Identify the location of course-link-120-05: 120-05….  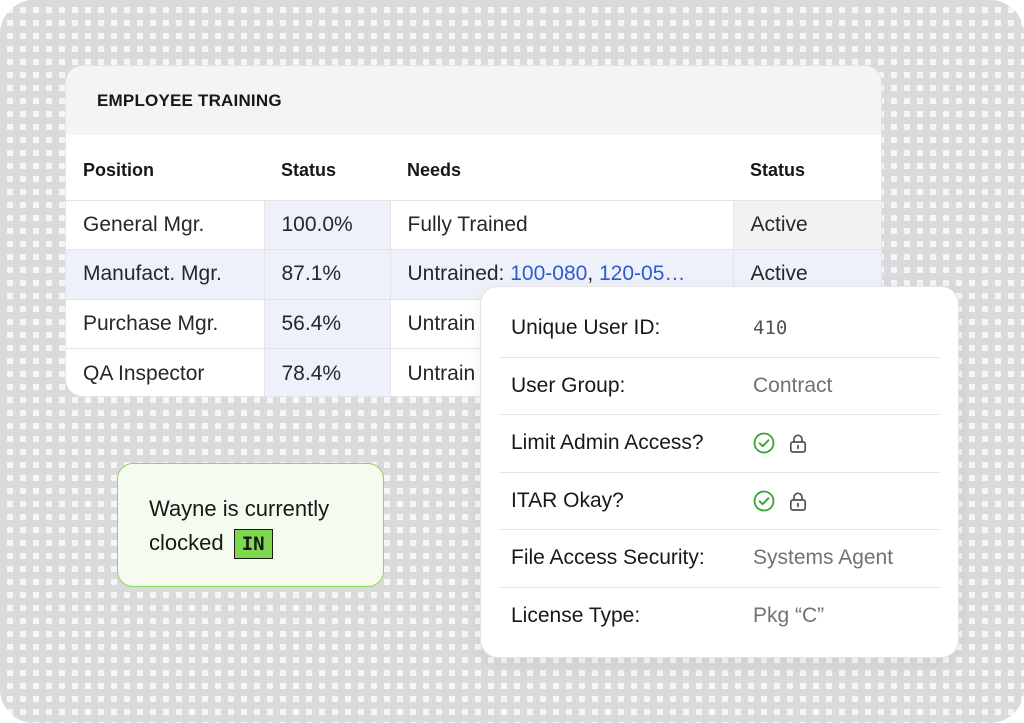
(642, 273).